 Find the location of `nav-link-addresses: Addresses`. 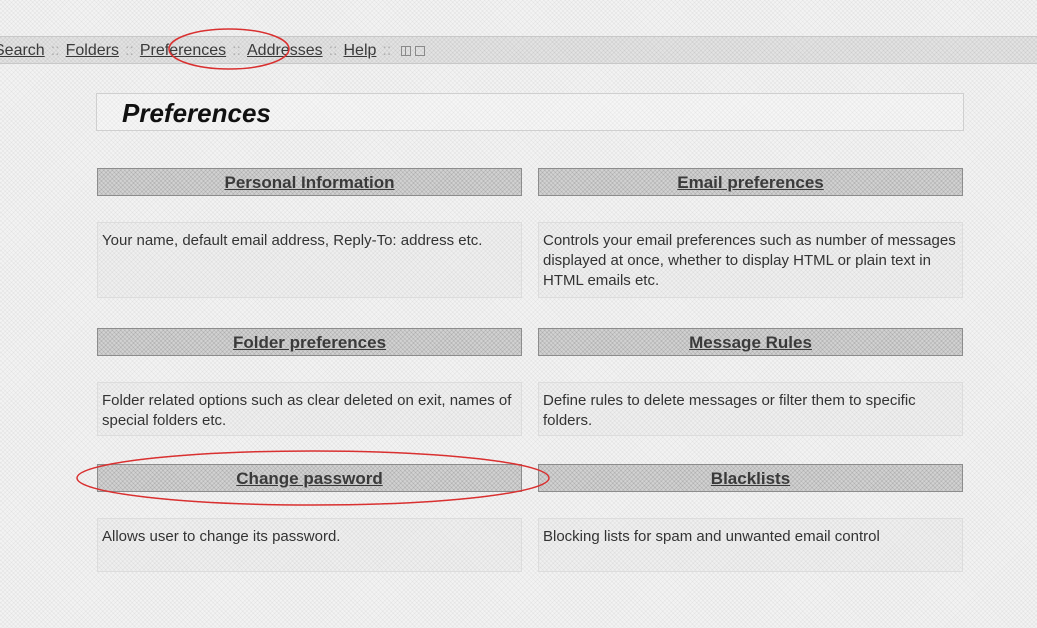

nav-link-addresses: Addresses is located at coordinates (285, 50).